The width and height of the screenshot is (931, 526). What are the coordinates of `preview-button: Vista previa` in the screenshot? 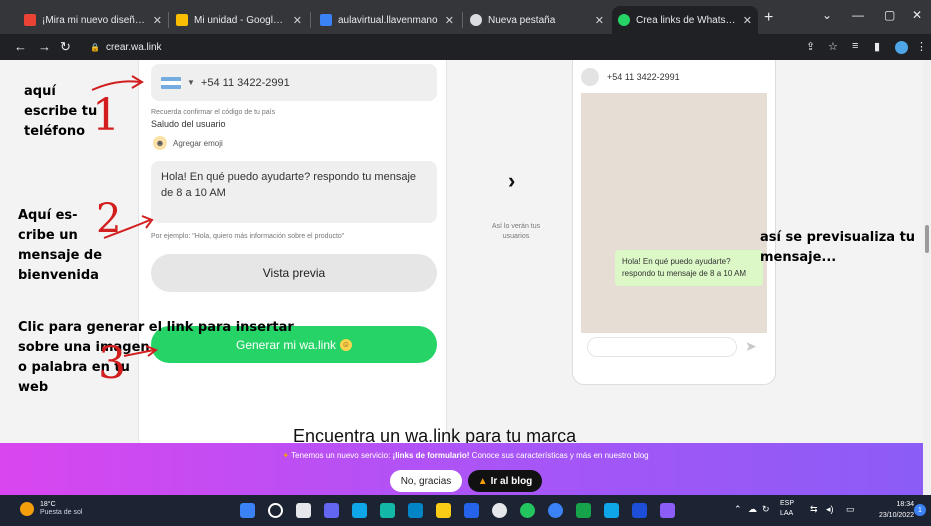 It's located at (294, 273).